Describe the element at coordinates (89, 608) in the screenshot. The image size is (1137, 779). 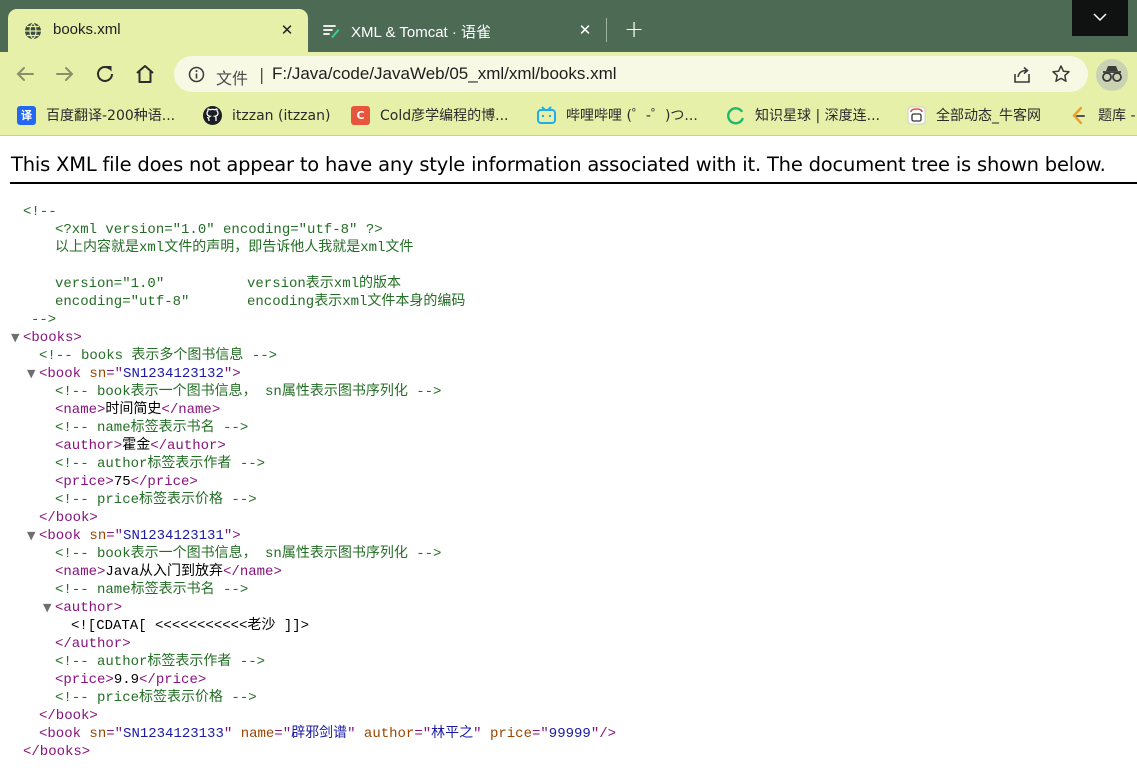
I see `author-open-tag: <author>` at that location.